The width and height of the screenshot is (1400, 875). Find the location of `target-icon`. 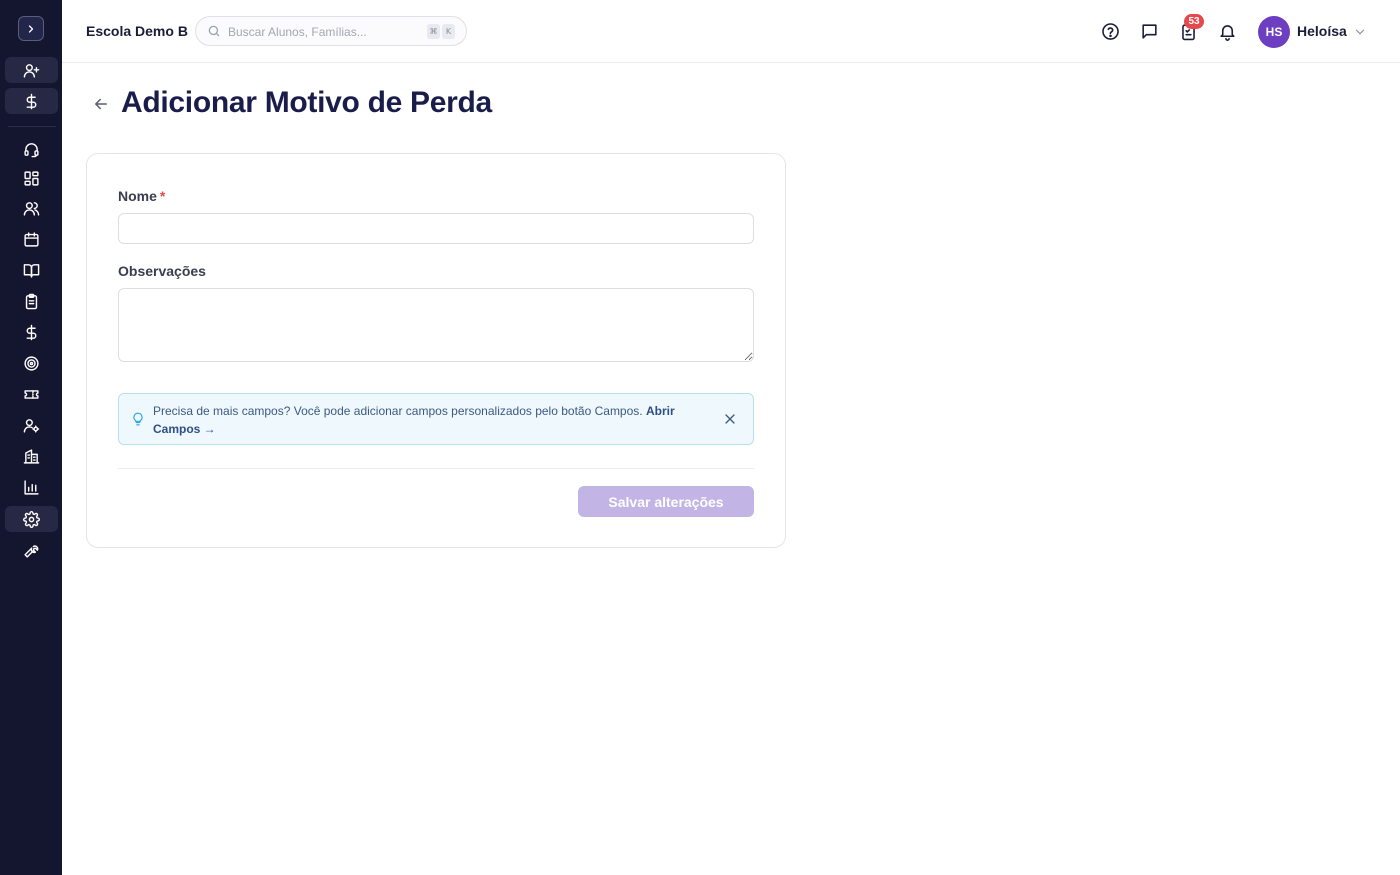

target-icon is located at coordinates (31, 363).